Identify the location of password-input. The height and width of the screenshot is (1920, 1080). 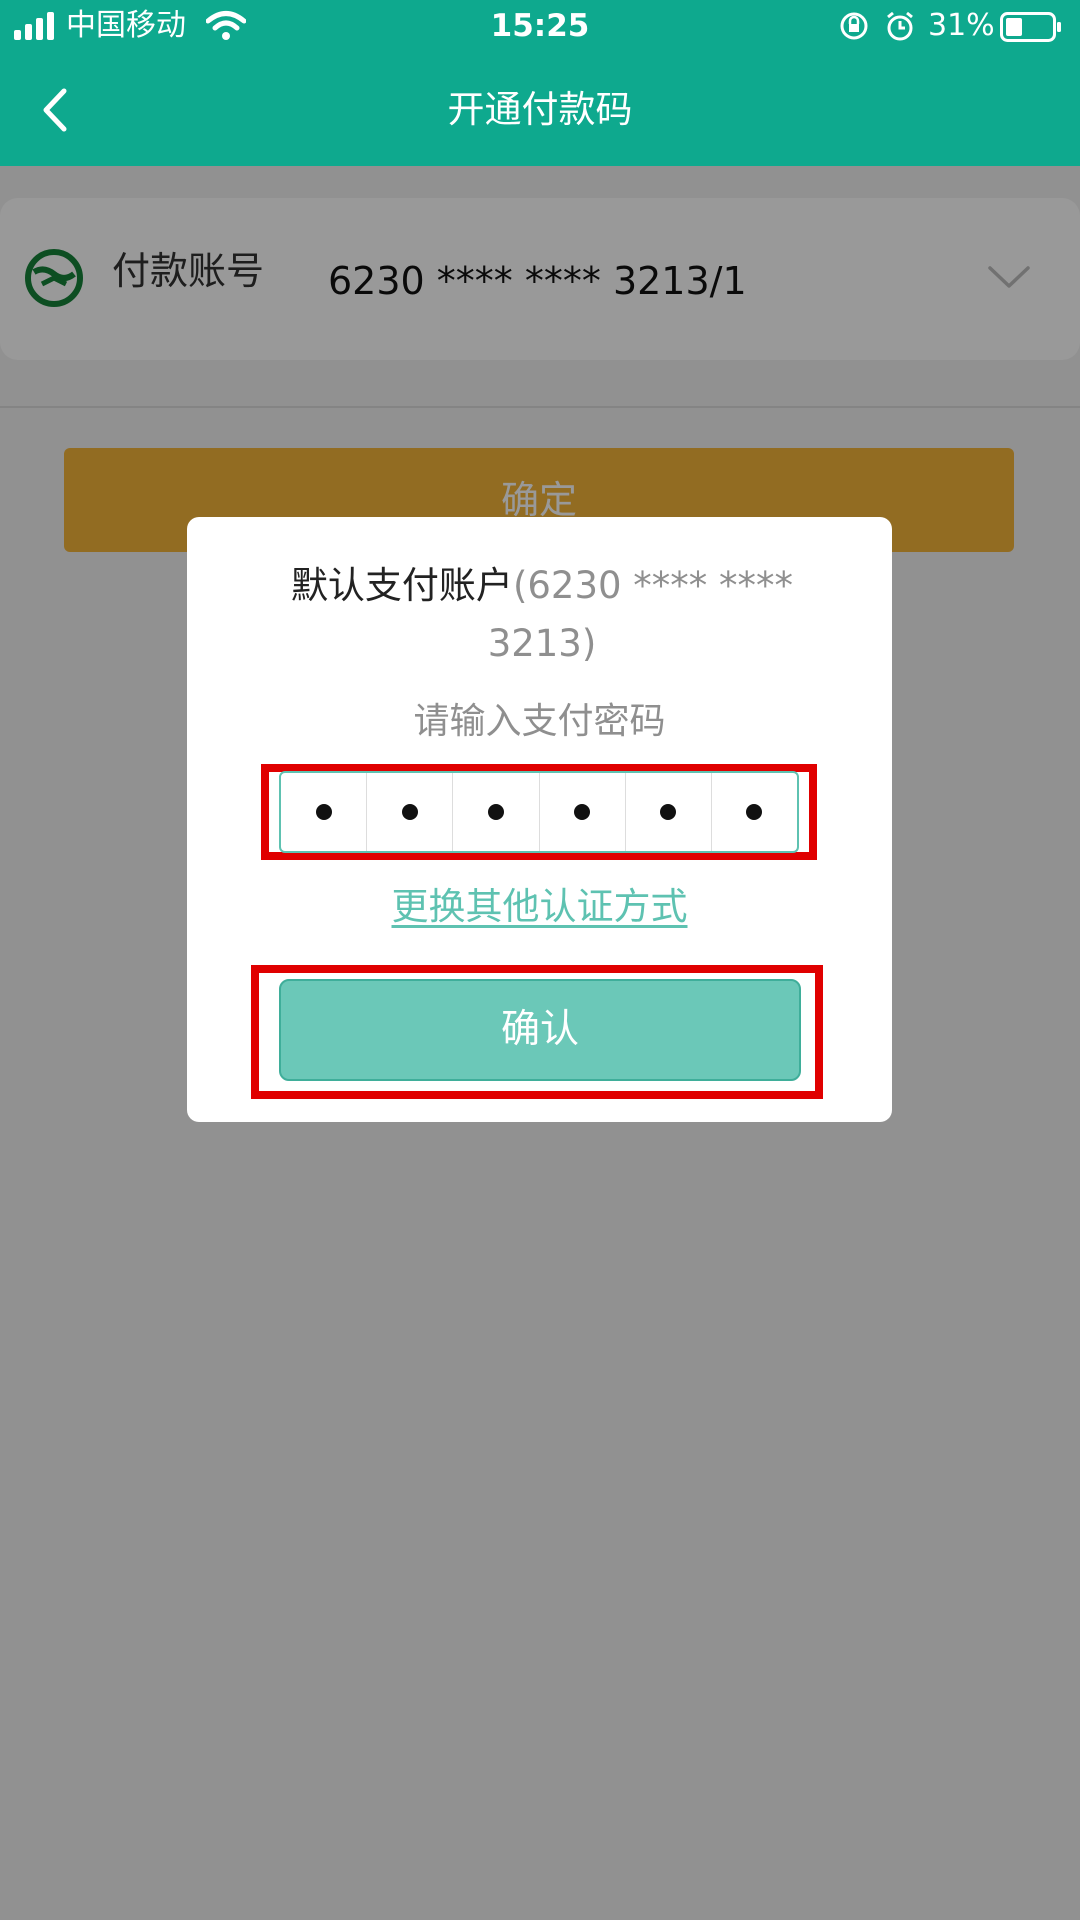
(539, 812).